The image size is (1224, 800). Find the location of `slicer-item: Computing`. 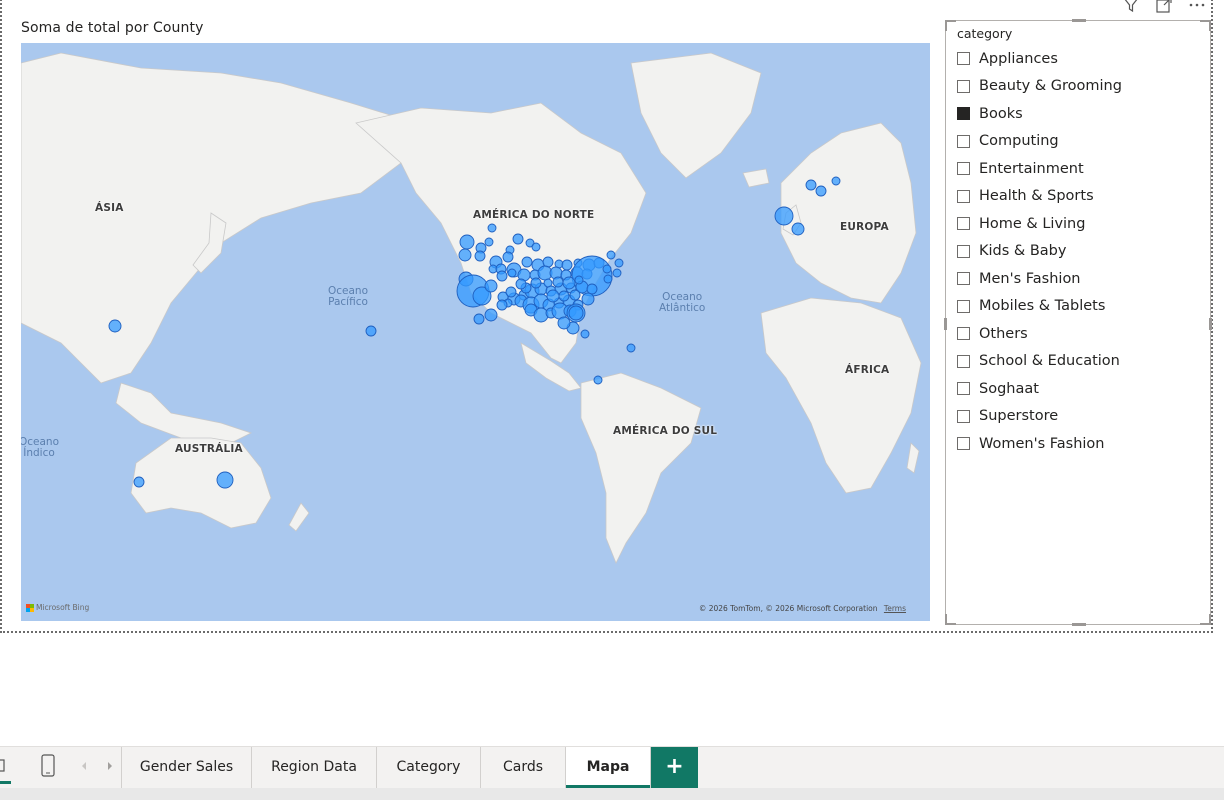

slicer-item: Computing is located at coordinates (1039, 142).